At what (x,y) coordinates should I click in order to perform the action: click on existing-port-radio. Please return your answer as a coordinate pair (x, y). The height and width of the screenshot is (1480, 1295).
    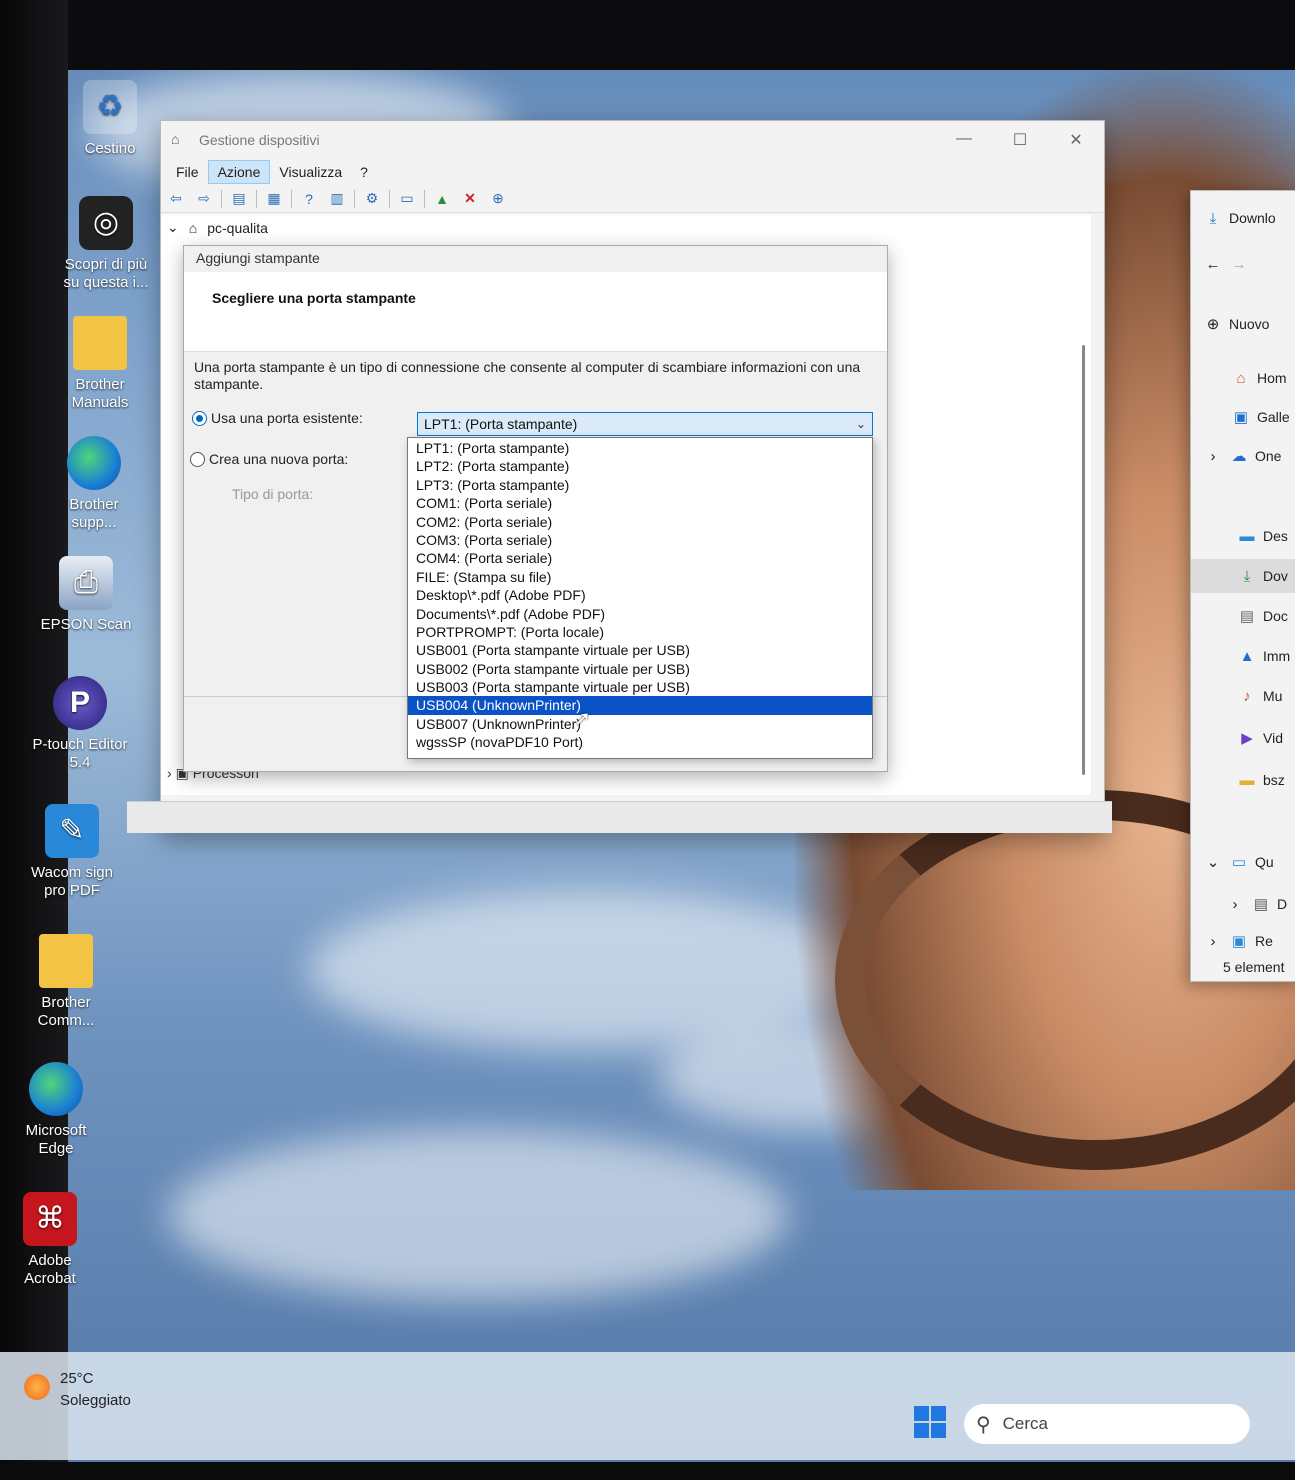
    Looking at the image, I should click on (199, 418).